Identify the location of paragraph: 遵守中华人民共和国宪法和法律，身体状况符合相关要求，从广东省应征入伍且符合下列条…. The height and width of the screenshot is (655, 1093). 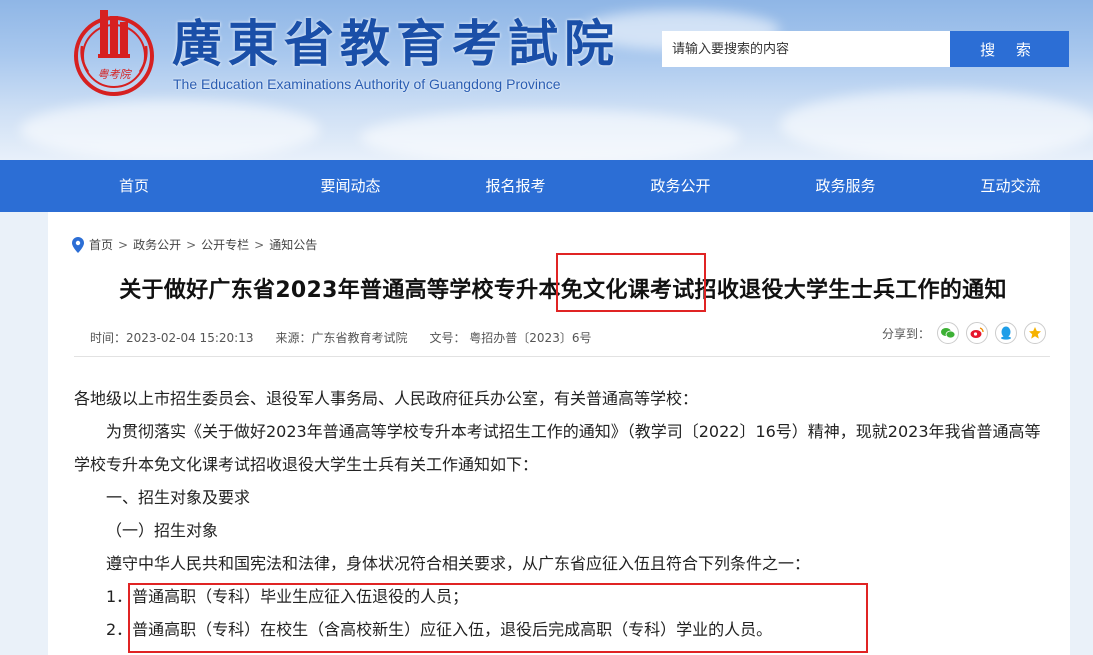
(458, 563).